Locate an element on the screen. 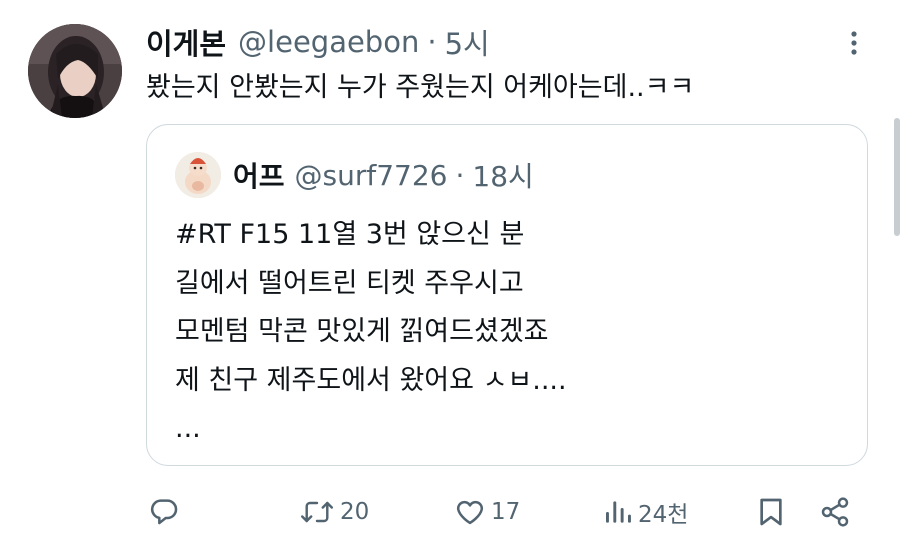 The height and width of the screenshot is (553, 900). more-options-icon is located at coordinates (854, 44).